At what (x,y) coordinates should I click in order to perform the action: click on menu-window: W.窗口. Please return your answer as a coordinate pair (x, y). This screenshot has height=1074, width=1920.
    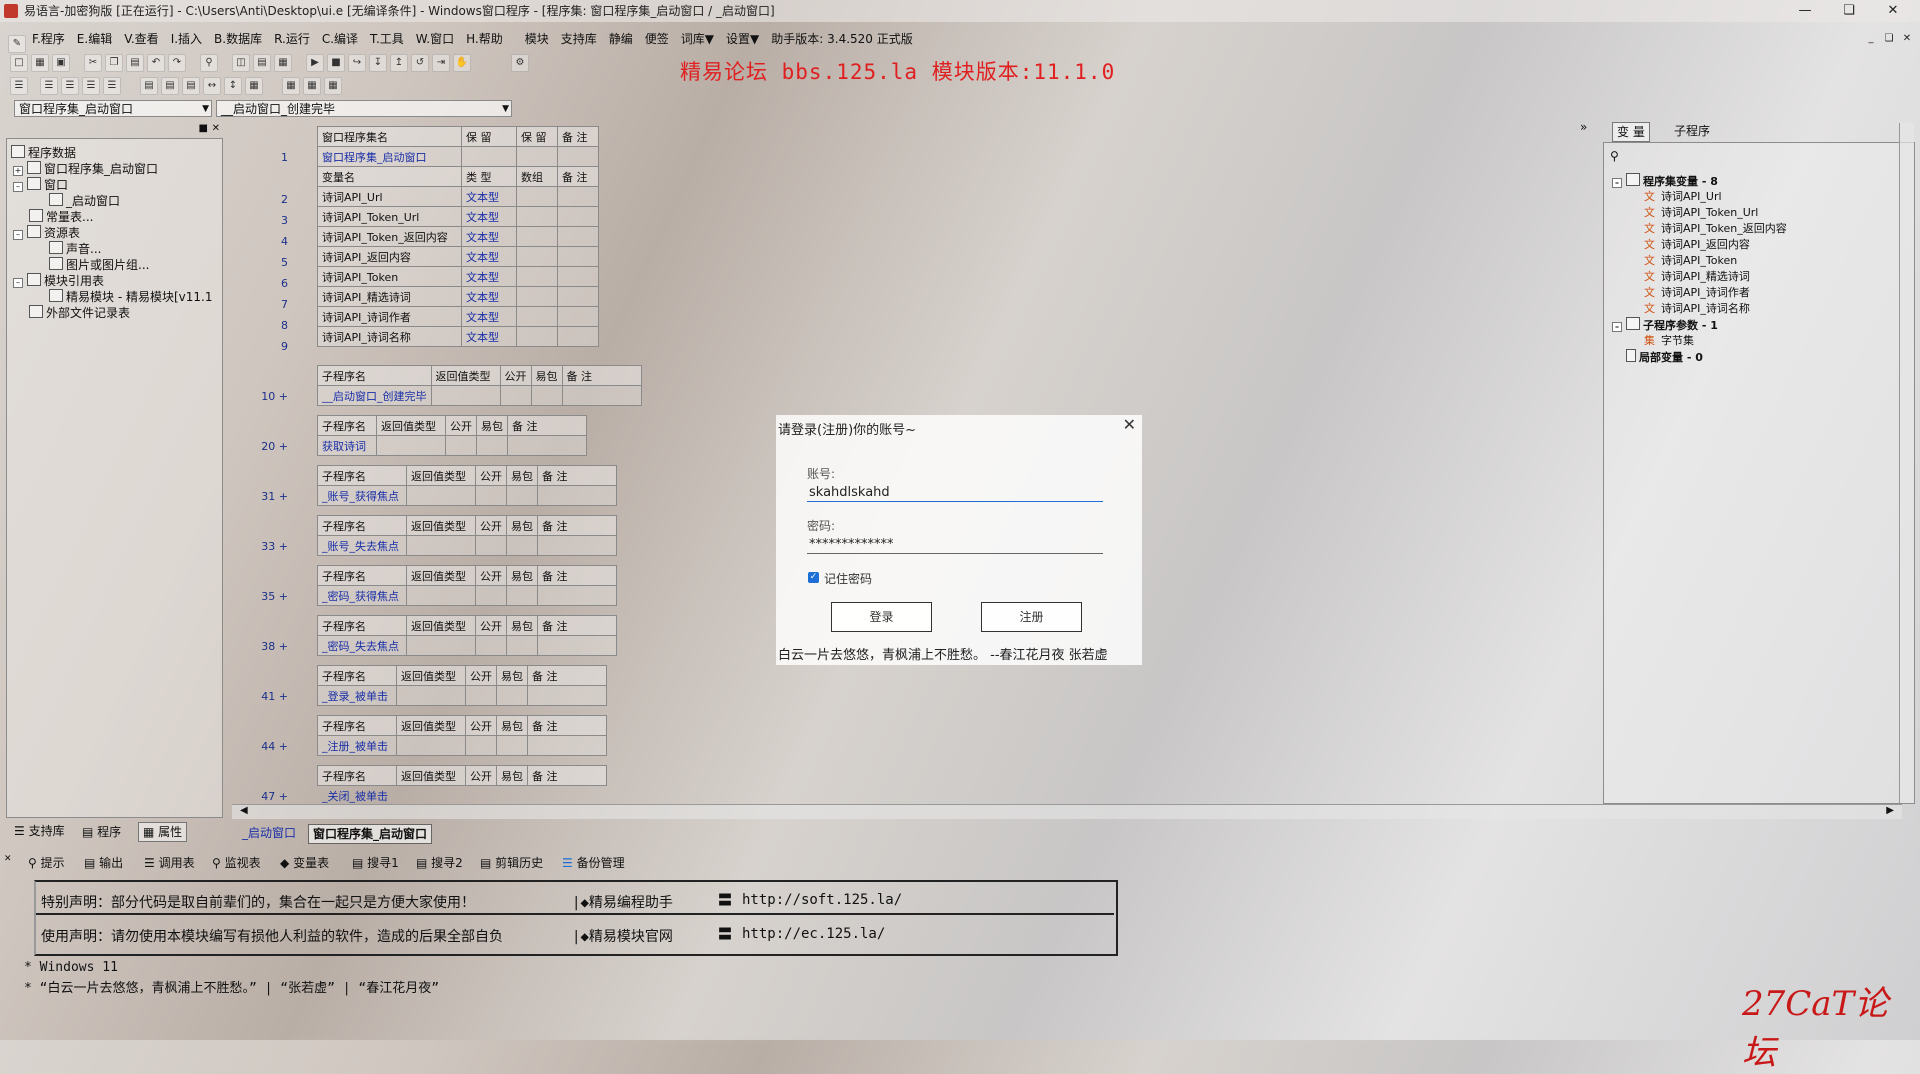
    Looking at the image, I should click on (435, 39).